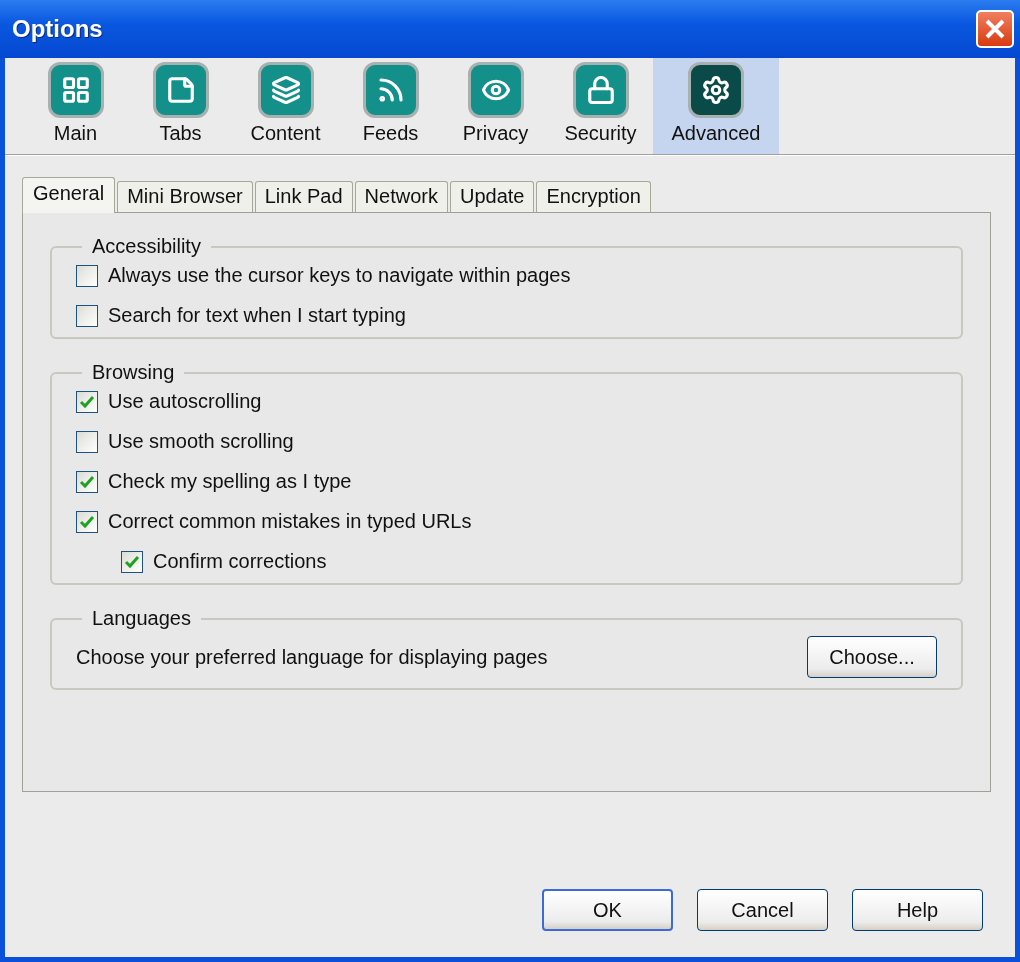 The width and height of the screenshot is (1020, 962). Describe the element at coordinates (492, 196) in the screenshot. I see `tab: Update` at that location.